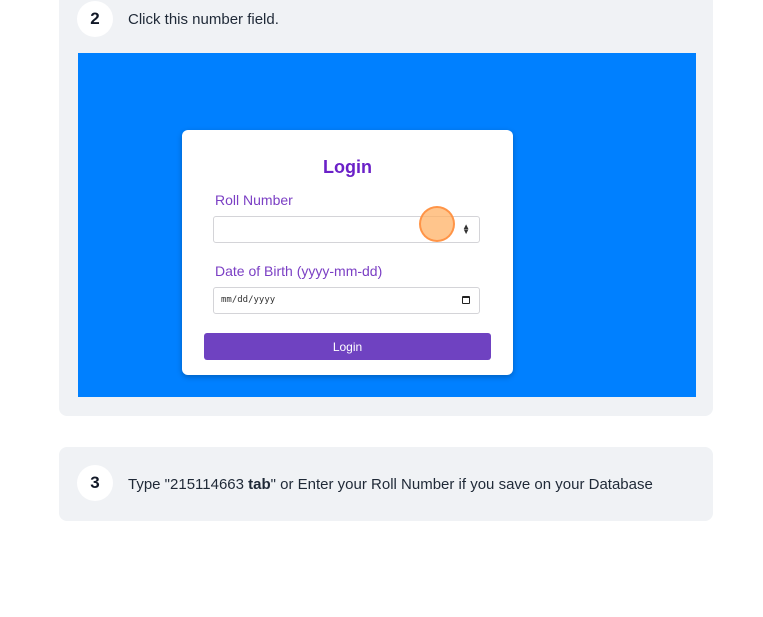  What do you see at coordinates (466, 300) in the screenshot?
I see `calendar-icon` at bounding box center [466, 300].